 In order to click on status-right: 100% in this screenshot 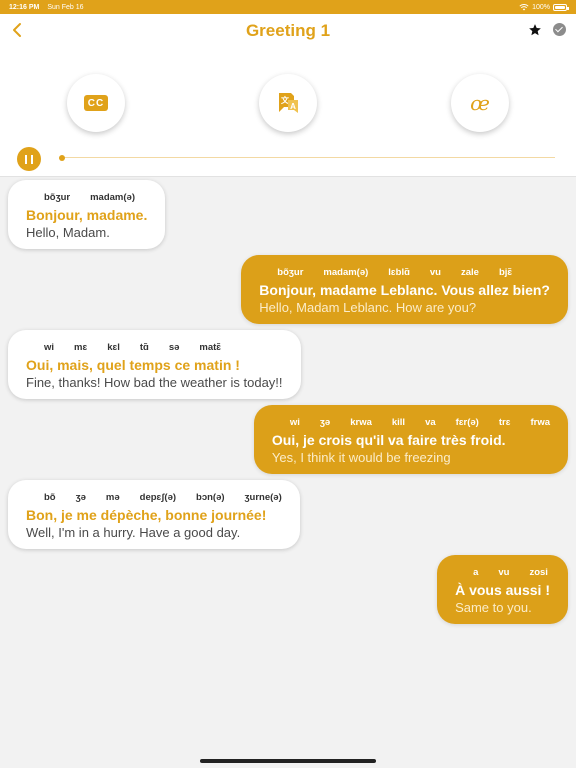, I will do `click(544, 7)`.